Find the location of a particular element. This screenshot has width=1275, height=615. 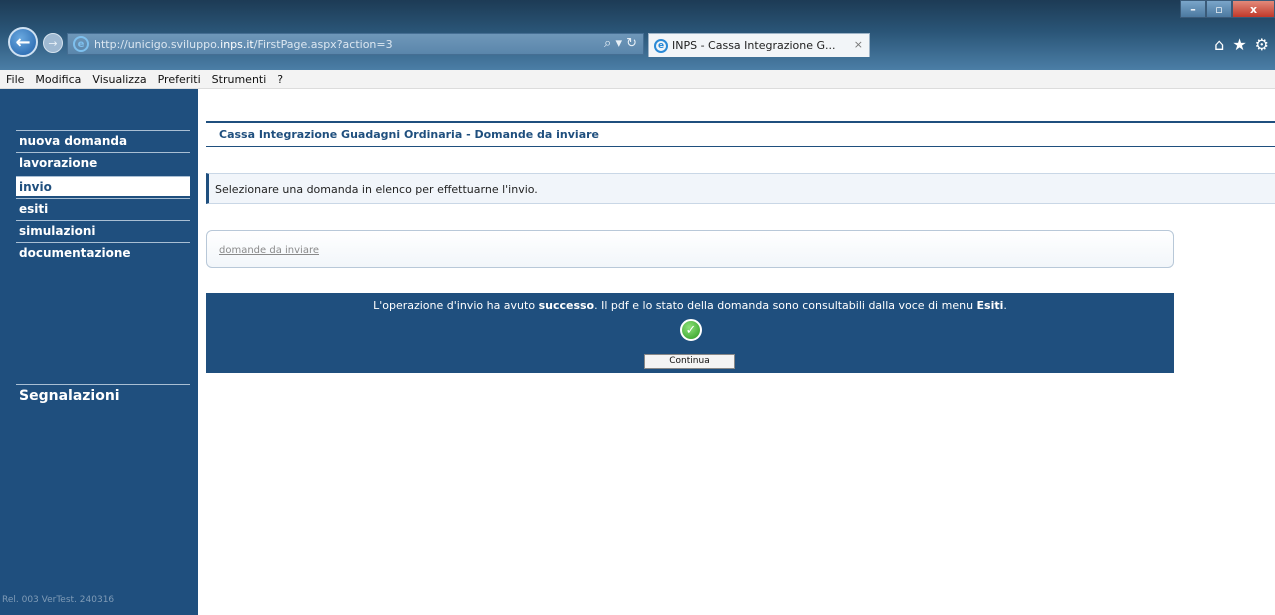

search-refresh-icons: ⌕ ▾ ↻ is located at coordinates (620, 43).